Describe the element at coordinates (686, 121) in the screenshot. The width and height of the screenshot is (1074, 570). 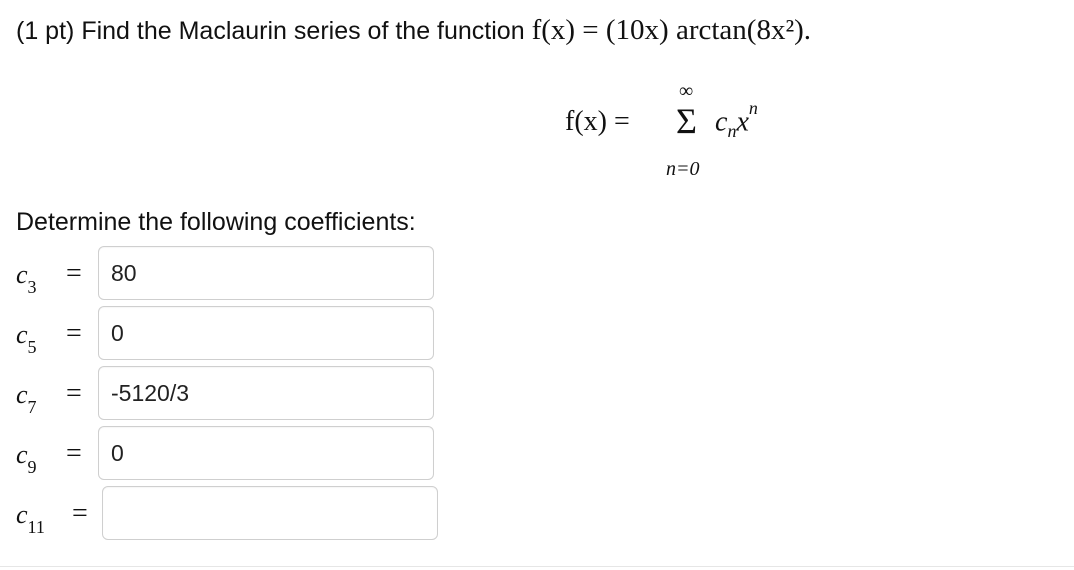
I see `summation-symbol: Σ` at that location.